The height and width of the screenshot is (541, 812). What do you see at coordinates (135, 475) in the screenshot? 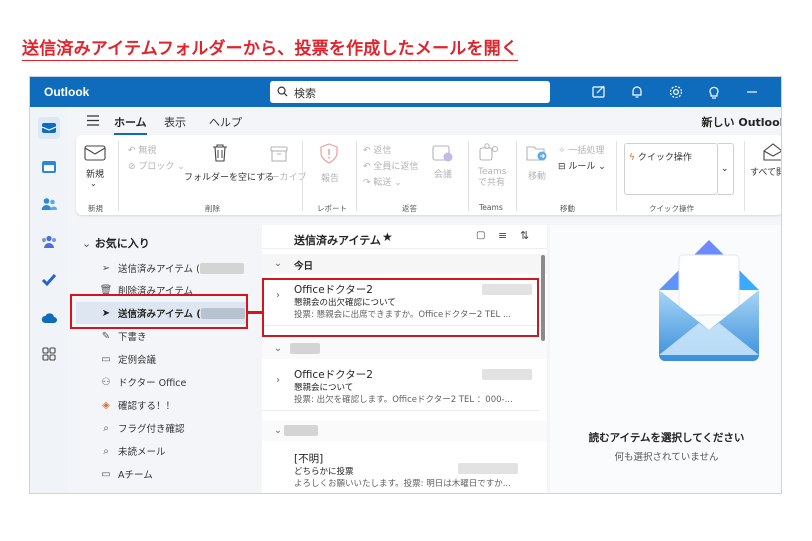
I see `folder-label: Aチーム` at bounding box center [135, 475].